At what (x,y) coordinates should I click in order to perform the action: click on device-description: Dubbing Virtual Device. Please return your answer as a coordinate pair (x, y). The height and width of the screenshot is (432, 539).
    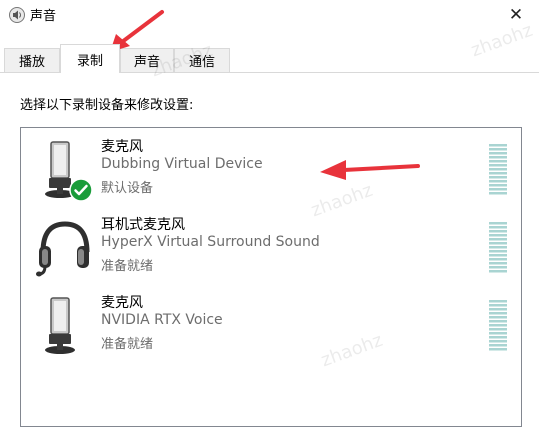
    Looking at the image, I should click on (182, 164).